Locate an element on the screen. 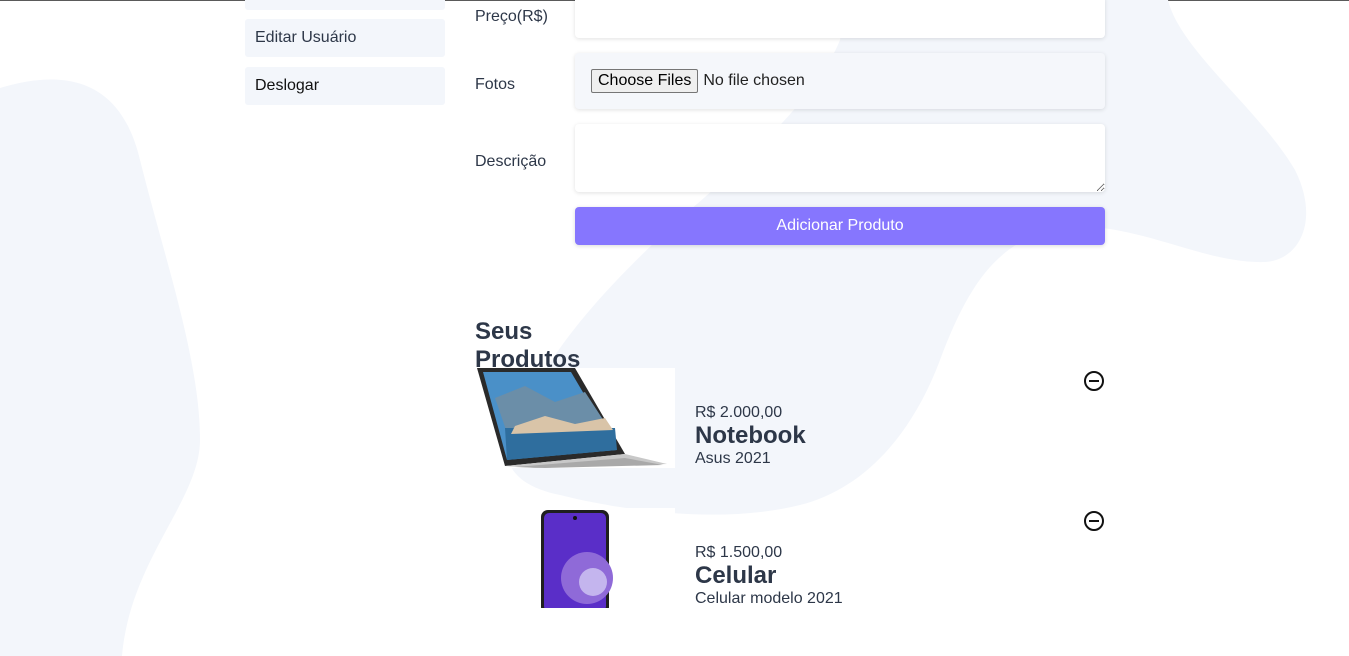 The width and height of the screenshot is (1349, 656). product-card: R$ 2.000,00 Notebook Asus 2021 is located at coordinates (790, 418).